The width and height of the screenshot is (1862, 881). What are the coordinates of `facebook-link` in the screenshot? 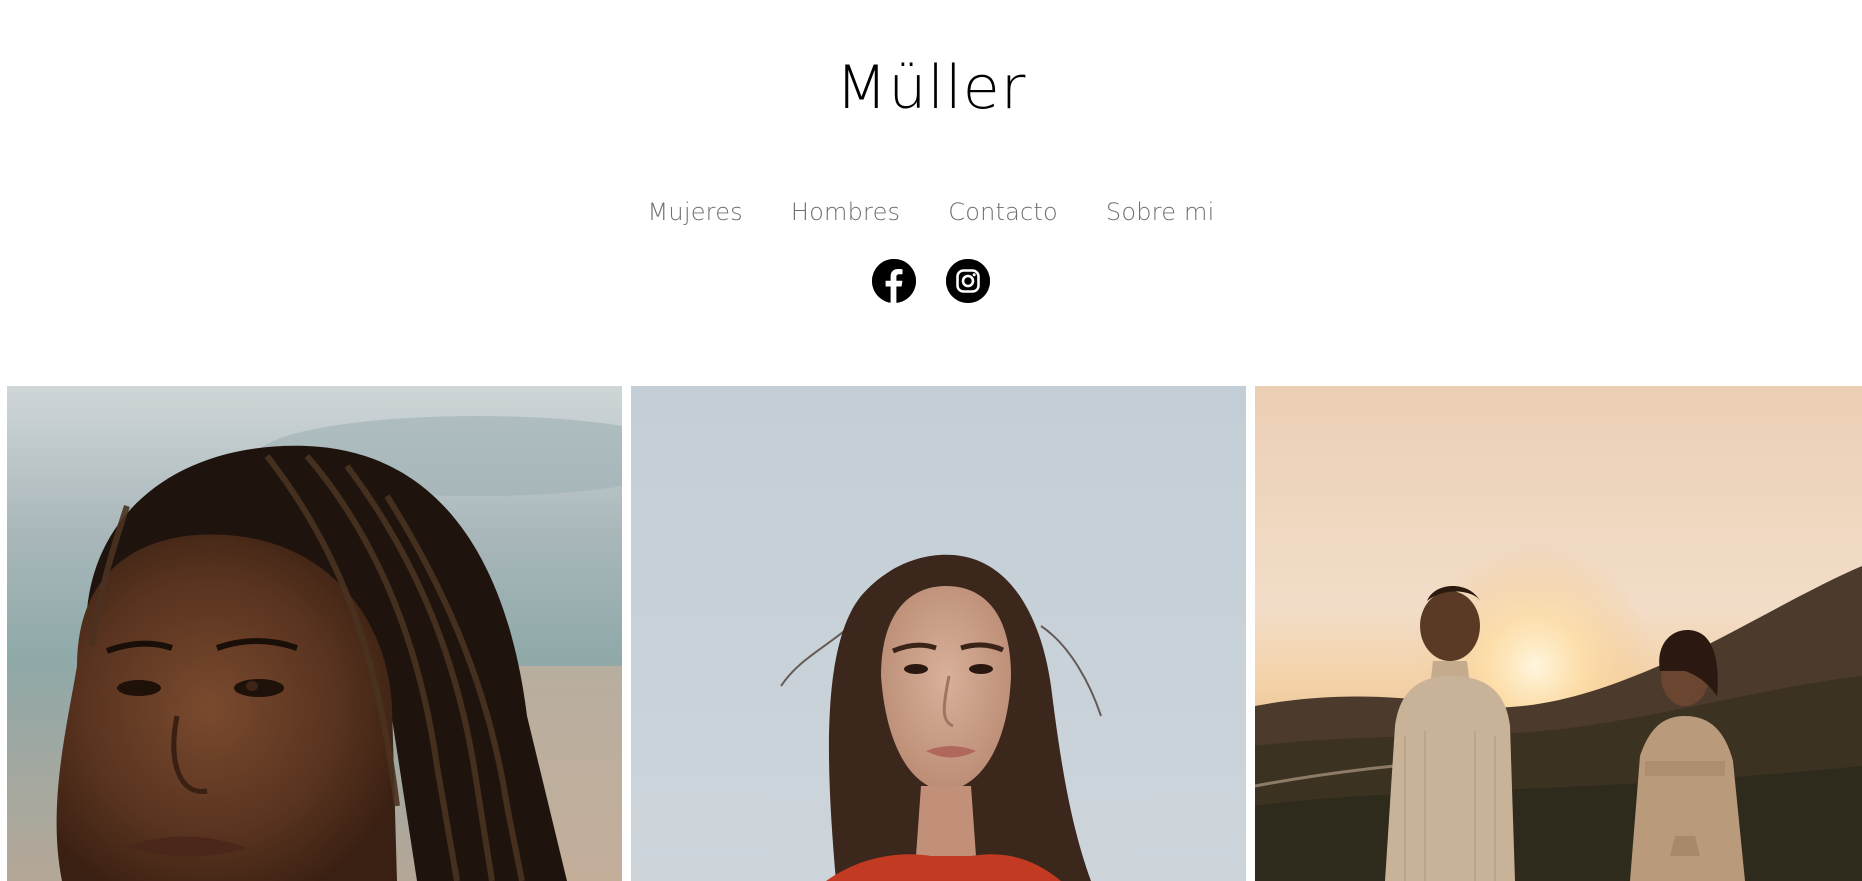 It's located at (894, 281).